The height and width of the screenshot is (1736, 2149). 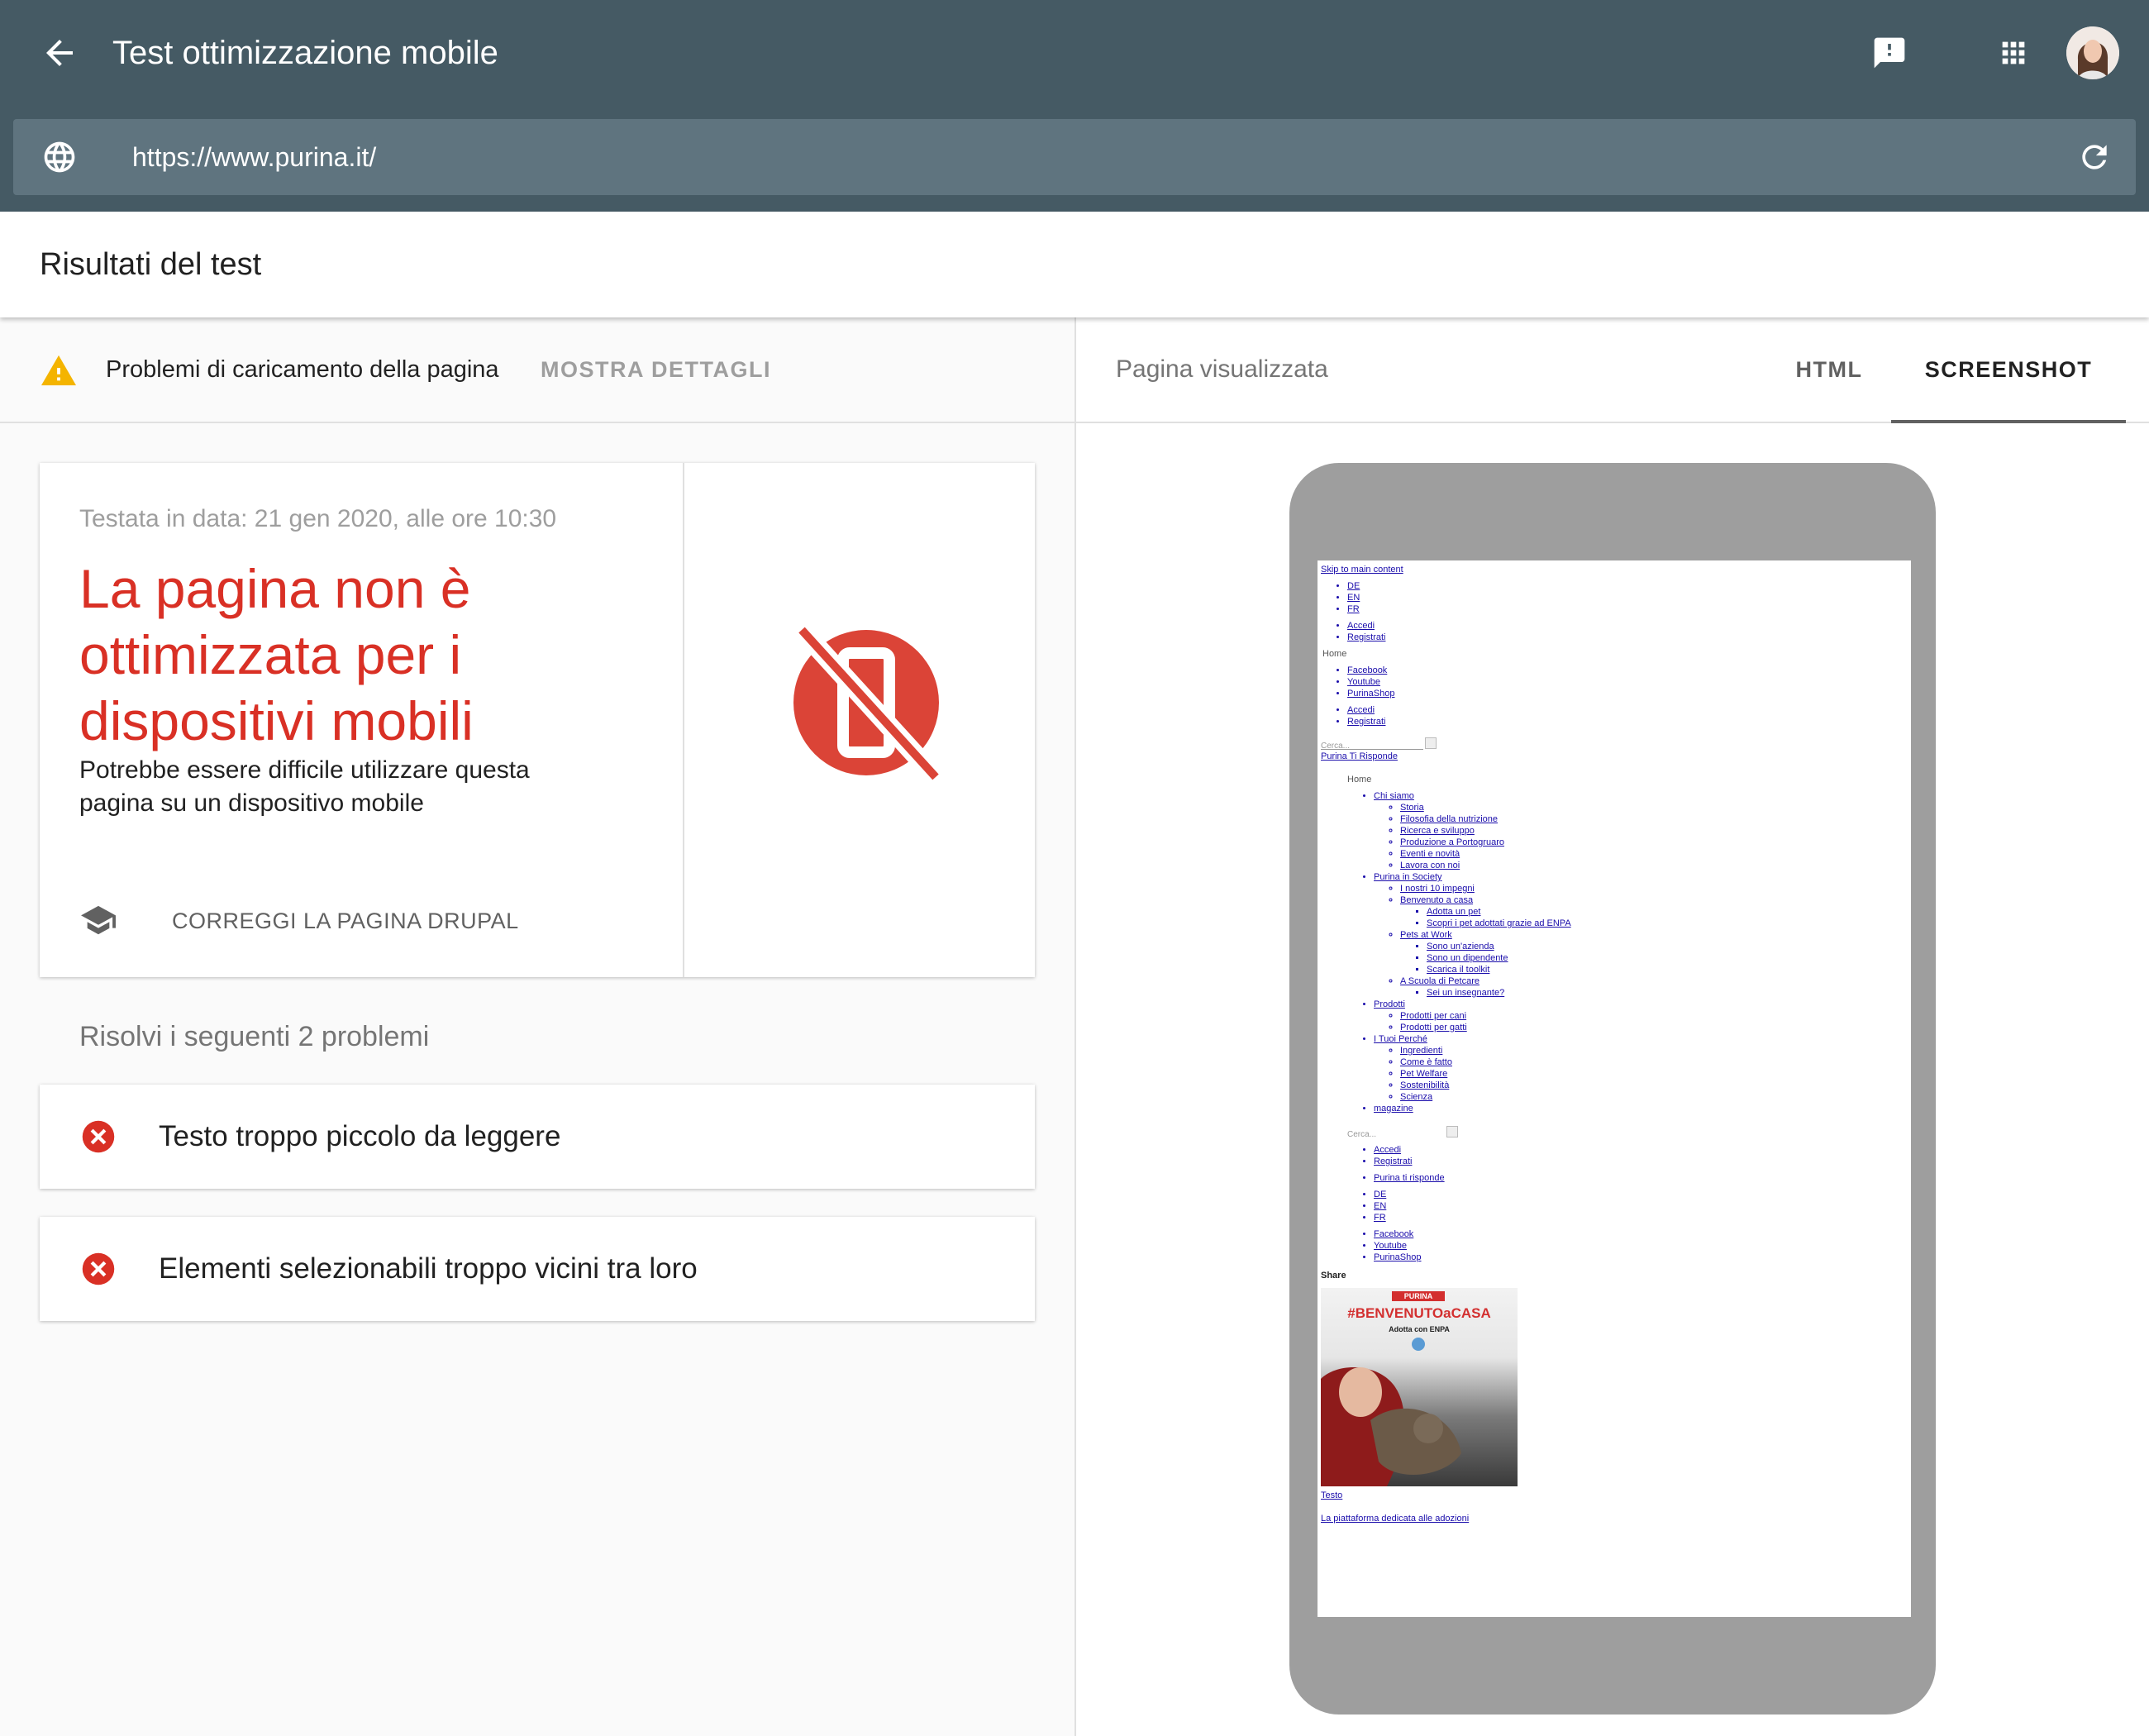 What do you see at coordinates (302, 369) in the screenshot?
I see `status-message: Problemi di caricamento della pagina` at bounding box center [302, 369].